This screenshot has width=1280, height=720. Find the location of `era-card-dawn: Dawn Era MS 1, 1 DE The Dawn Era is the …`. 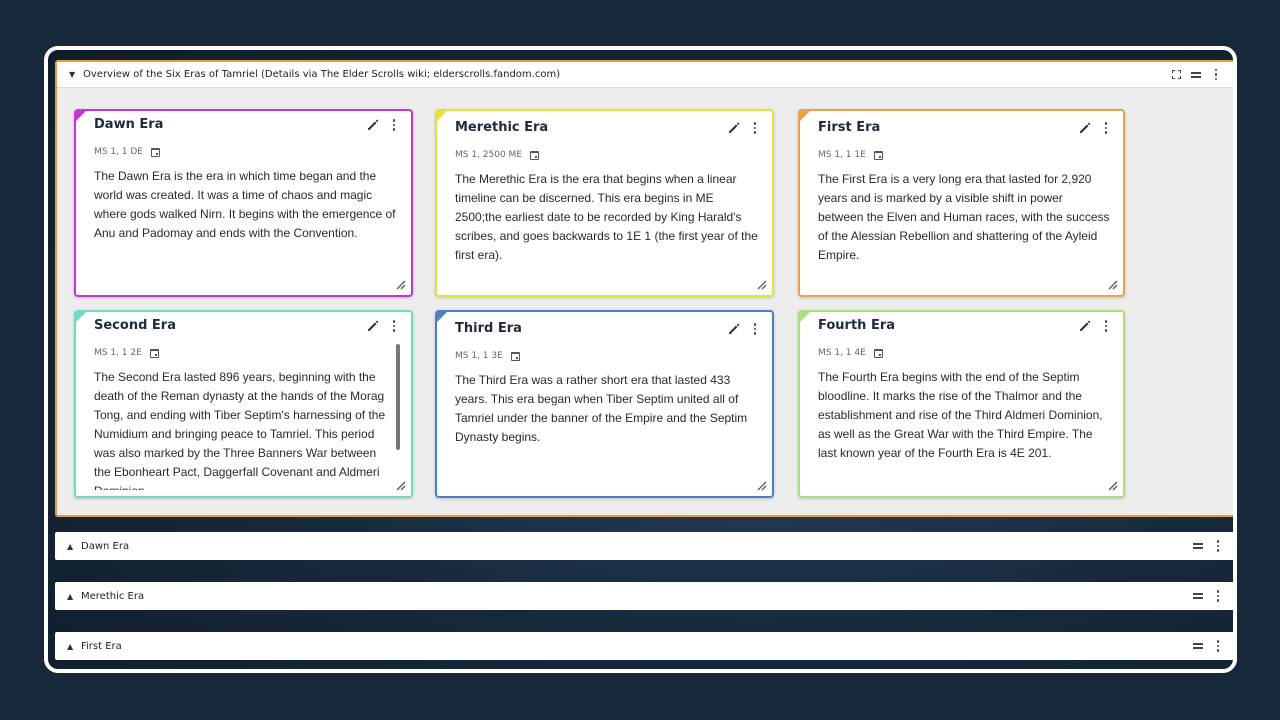

era-card-dawn: Dawn Era MS 1, 1 DE The Dawn Era is the … is located at coordinates (243, 203).